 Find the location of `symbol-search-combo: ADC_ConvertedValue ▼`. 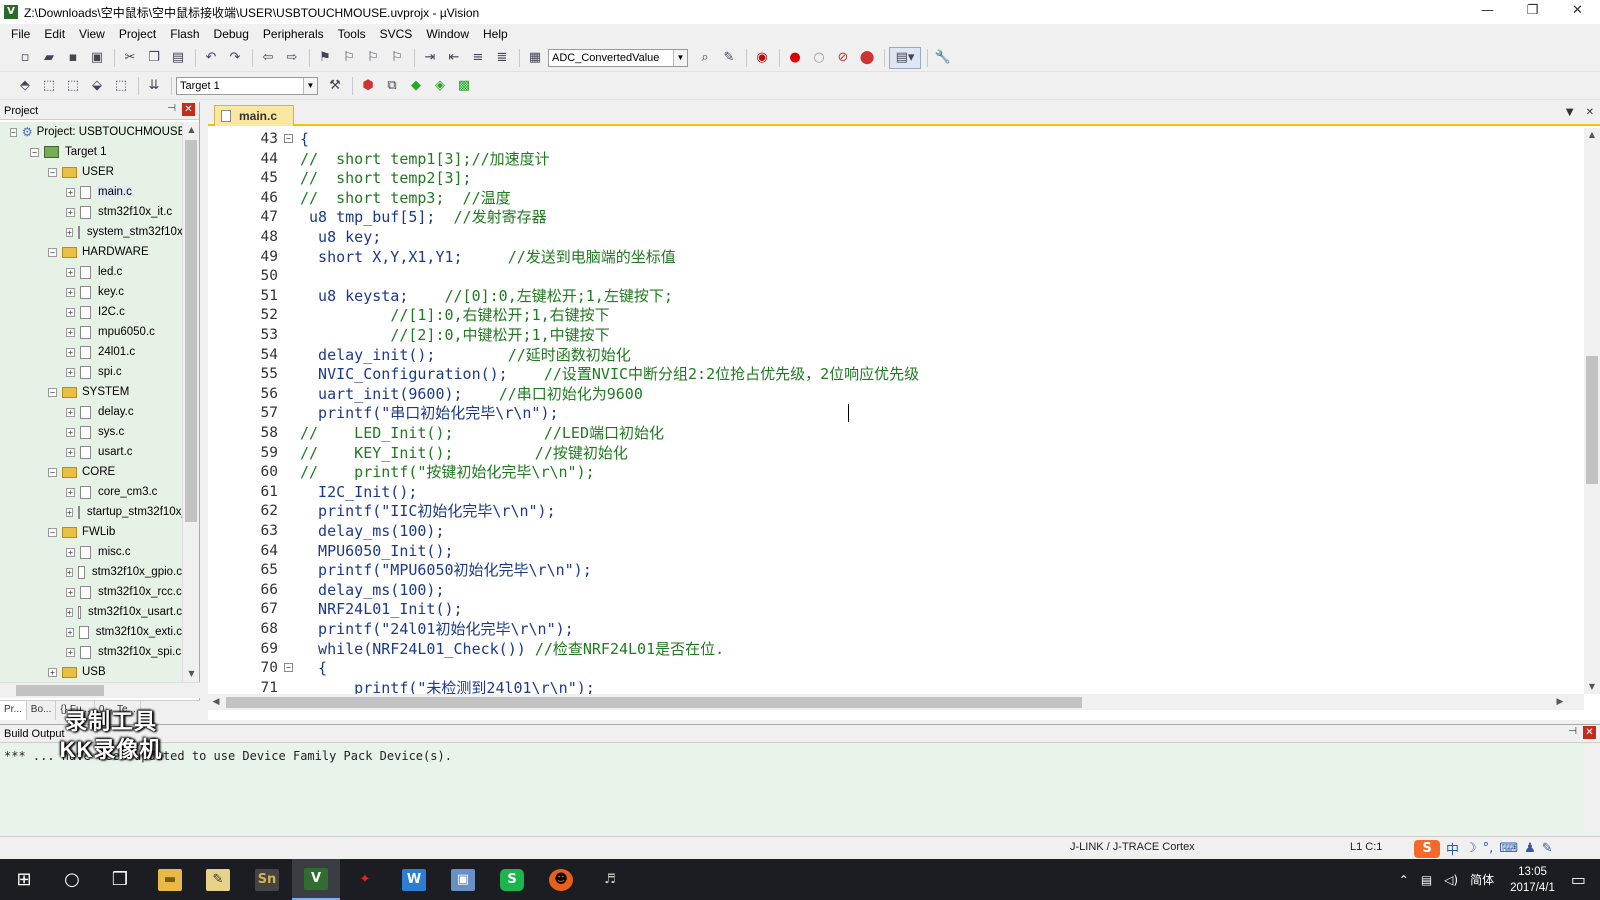

symbol-search-combo: ADC_ConvertedValue ▼ is located at coordinates (618, 57).